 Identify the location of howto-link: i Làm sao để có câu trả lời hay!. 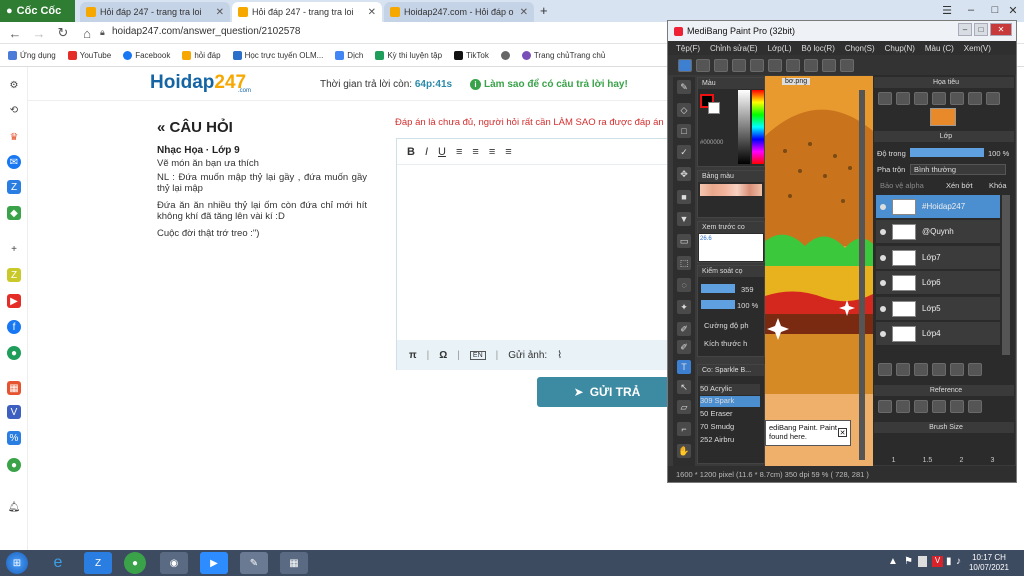
(549, 84).